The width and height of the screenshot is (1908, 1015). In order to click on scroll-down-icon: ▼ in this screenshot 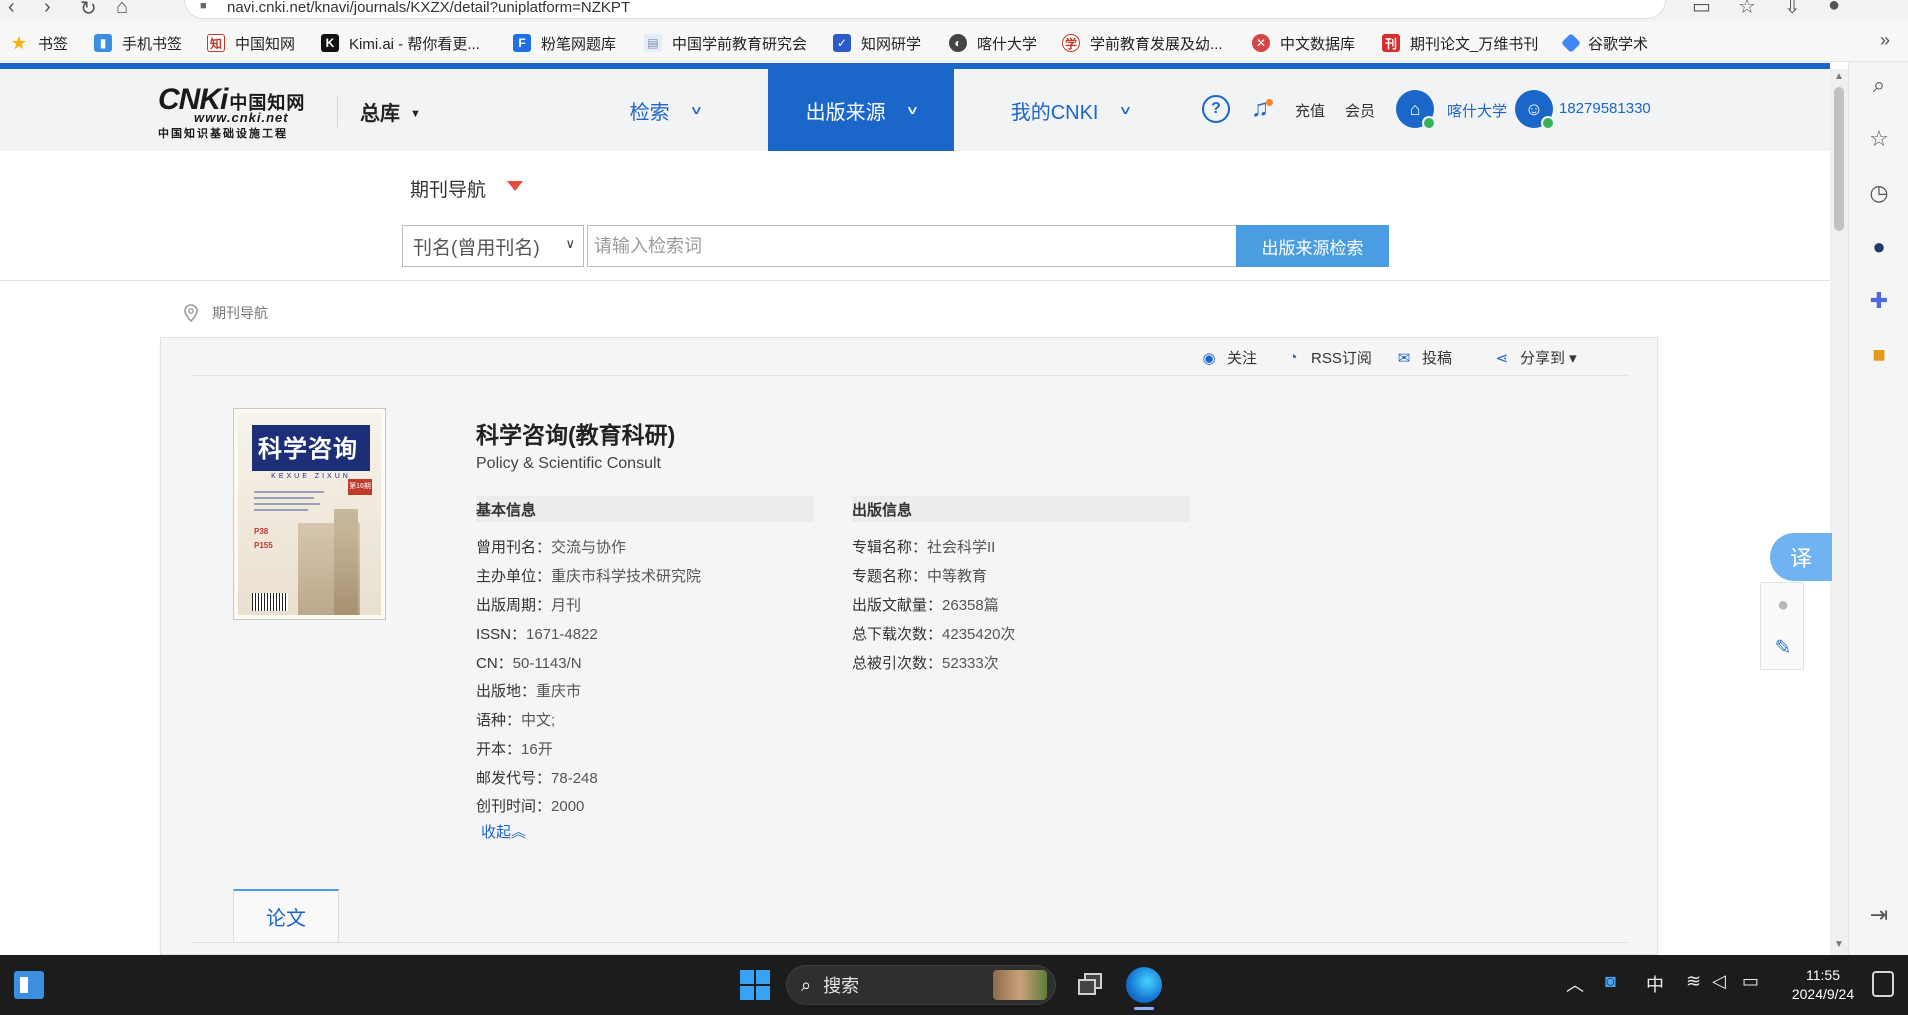, I will do `click(1839, 944)`.